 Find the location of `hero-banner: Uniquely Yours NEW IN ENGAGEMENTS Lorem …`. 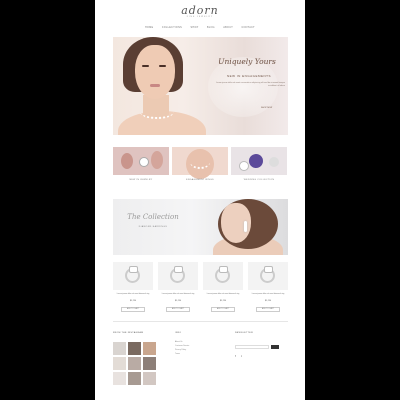

hero-banner: Uniquely Yours NEW IN ENGAGEMENTS Lorem … is located at coordinates (200, 86).